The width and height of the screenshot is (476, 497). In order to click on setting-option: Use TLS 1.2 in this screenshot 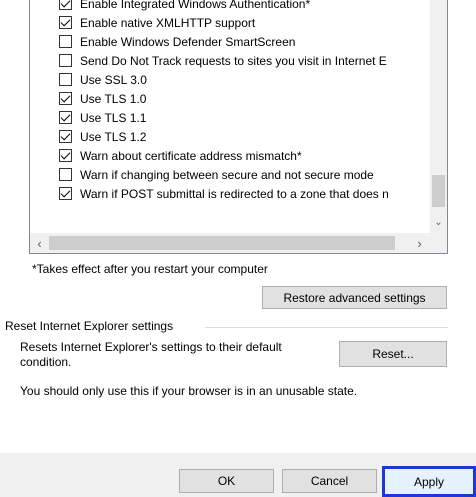, I will do `click(102, 136)`.